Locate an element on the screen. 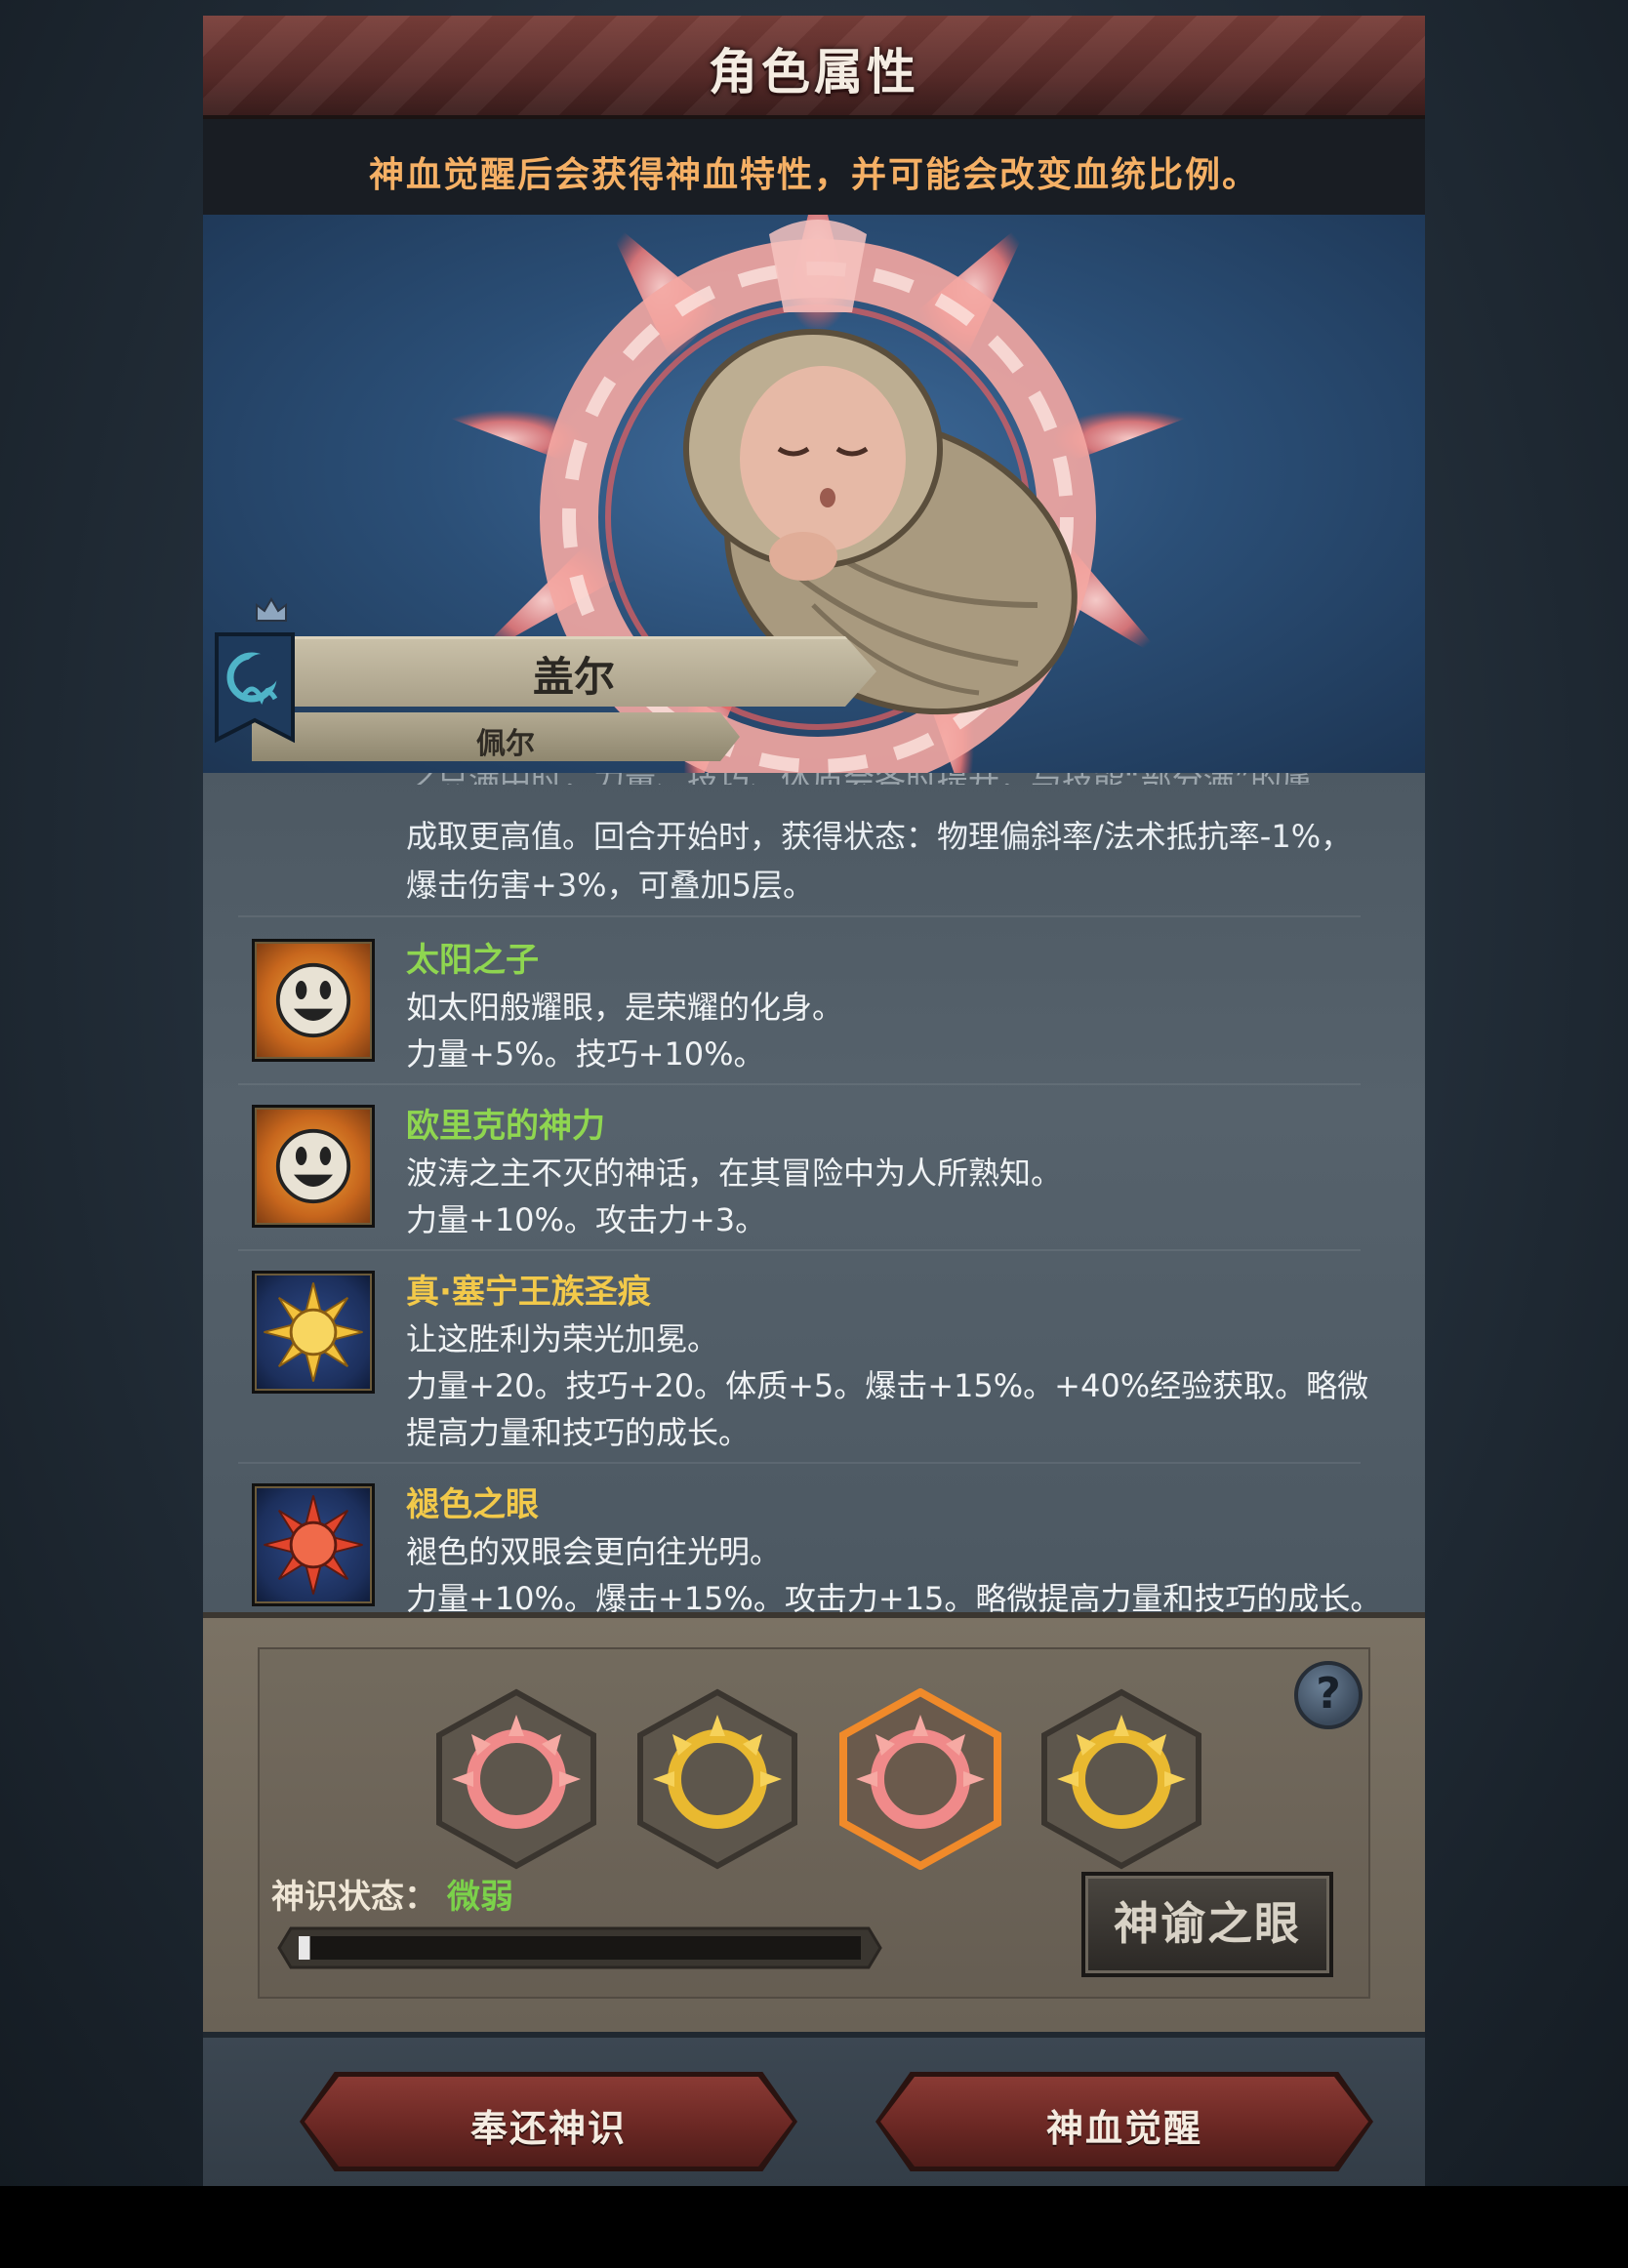  hero-alt-name: 佩尔 is located at coordinates (506, 744).